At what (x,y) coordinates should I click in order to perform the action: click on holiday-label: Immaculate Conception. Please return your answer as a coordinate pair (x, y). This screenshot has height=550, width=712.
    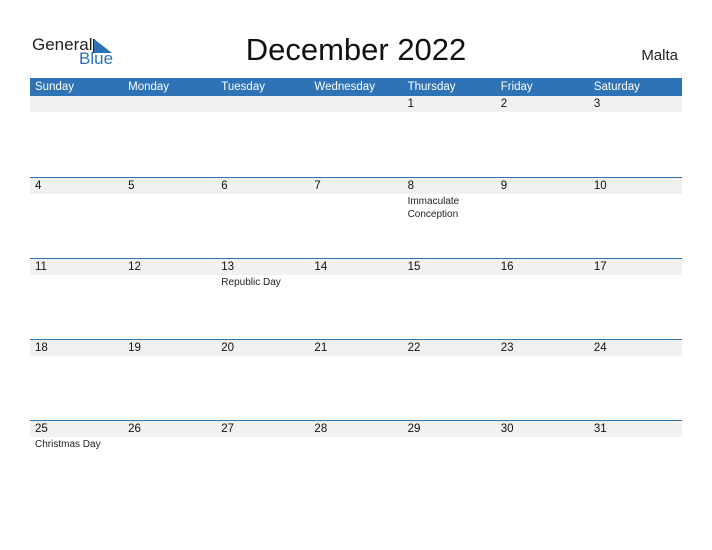
    Looking at the image, I should click on (433, 208).